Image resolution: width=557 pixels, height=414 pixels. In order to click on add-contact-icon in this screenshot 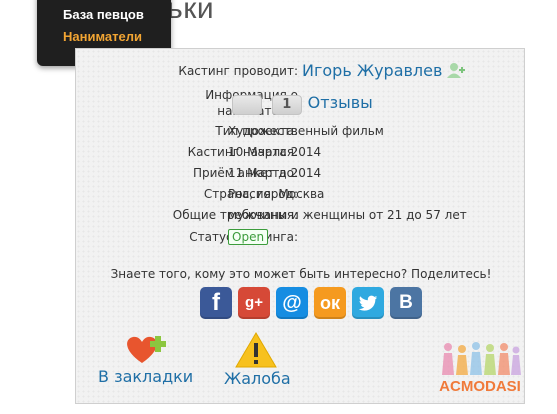, I will do `click(456, 70)`.